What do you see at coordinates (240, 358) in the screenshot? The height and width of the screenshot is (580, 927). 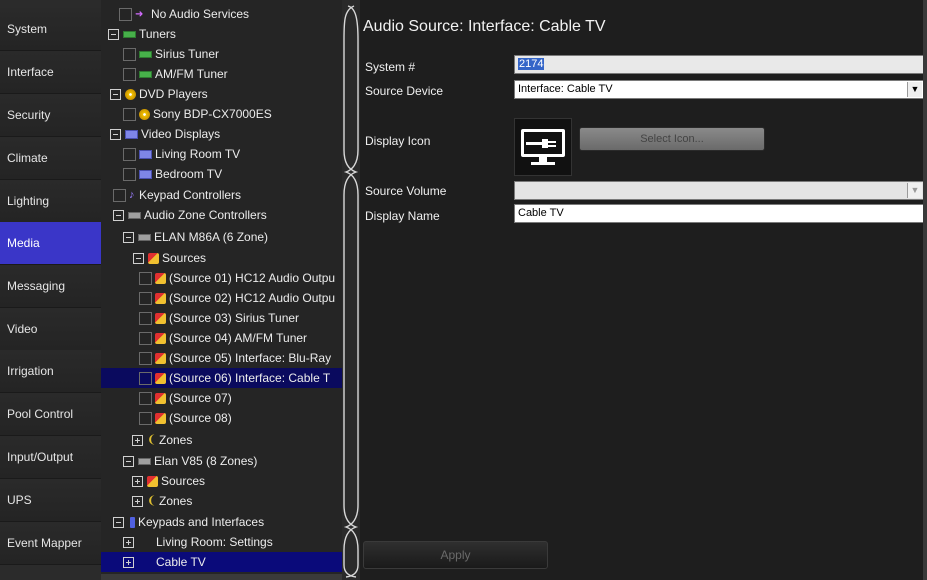 I see `tree-row: (Source 05) Interface: Blu-Ray` at bounding box center [240, 358].